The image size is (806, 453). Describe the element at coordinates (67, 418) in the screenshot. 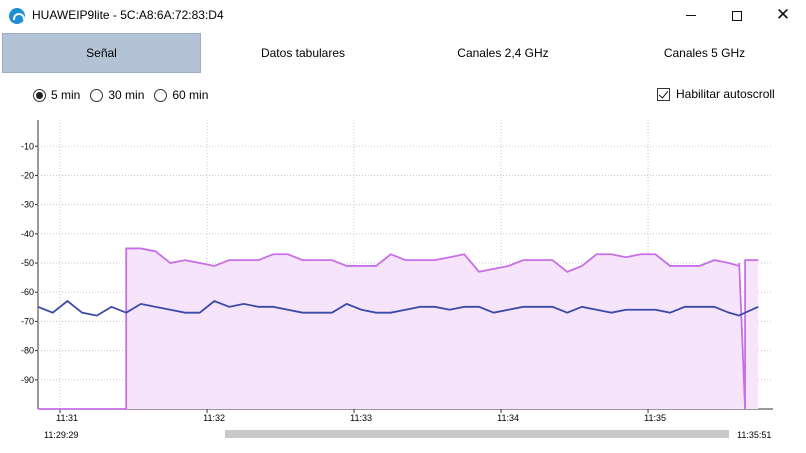

I see `x-tick-label: 11:31` at that location.